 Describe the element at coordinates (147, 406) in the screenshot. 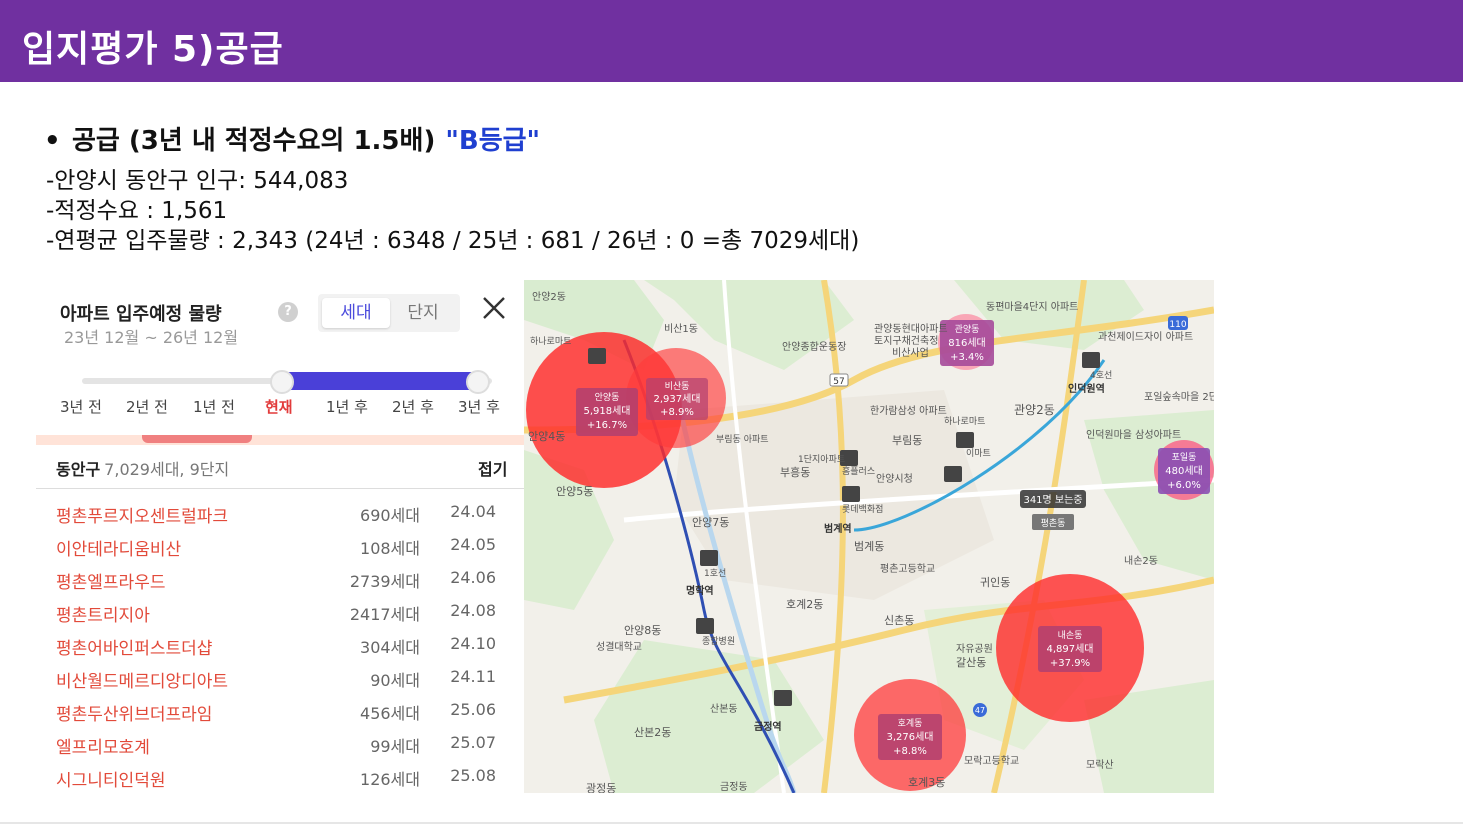

I see `tick-2y-before: 2년 전` at that location.